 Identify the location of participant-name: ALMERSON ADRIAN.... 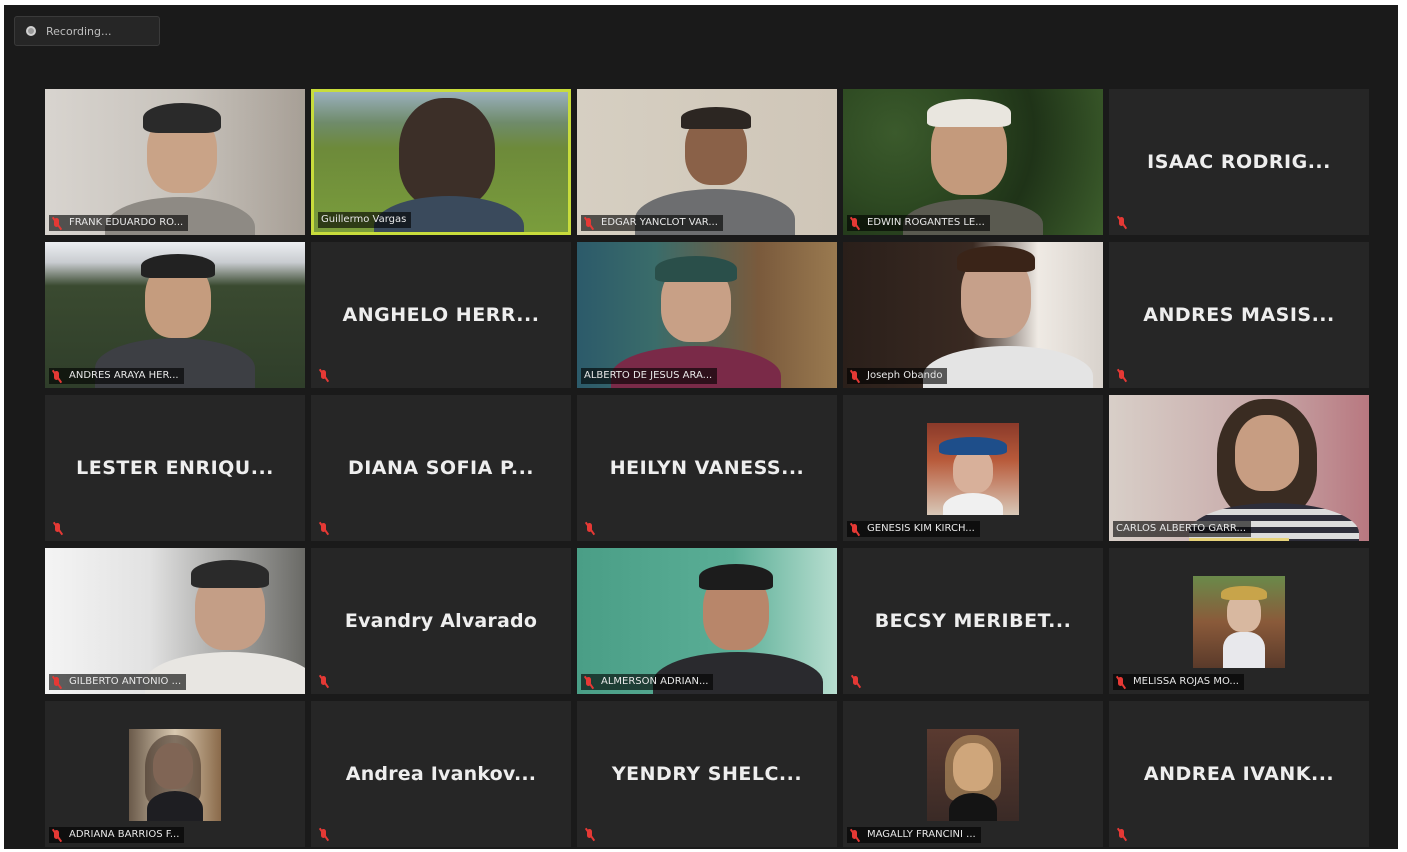
(655, 681).